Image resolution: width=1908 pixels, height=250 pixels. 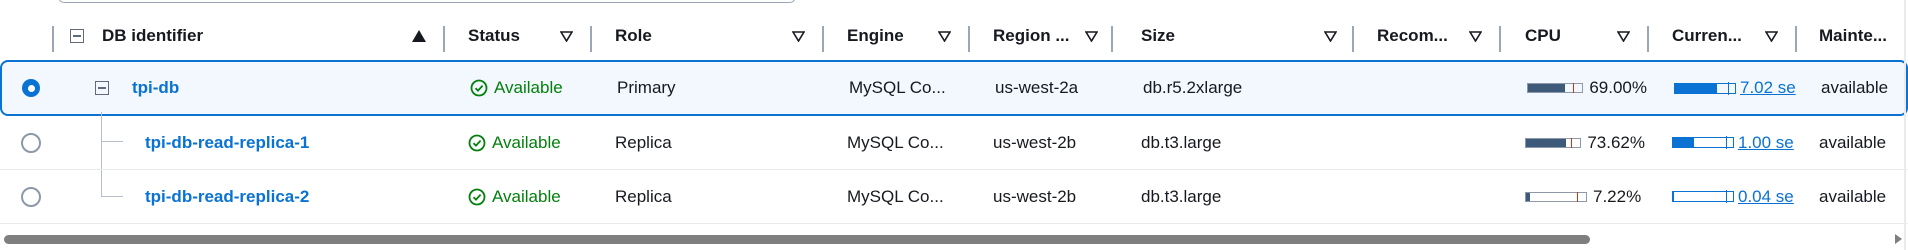 I want to click on current-activity-cell: 0.04 se, so click(x=1735, y=196).